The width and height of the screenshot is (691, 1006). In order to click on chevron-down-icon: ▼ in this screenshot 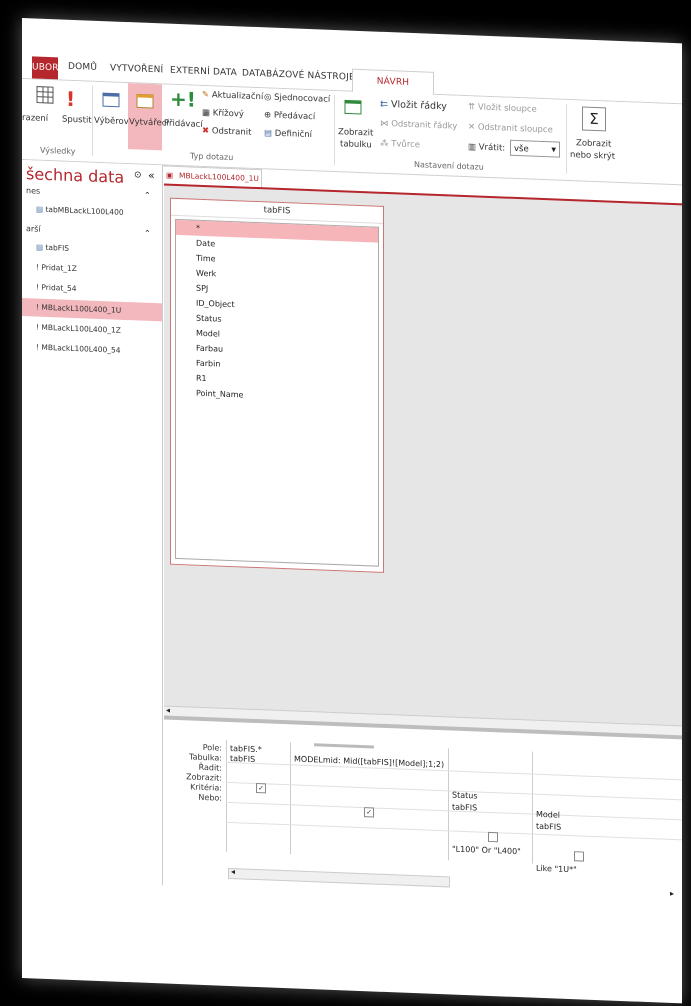, I will do `click(553, 150)`.